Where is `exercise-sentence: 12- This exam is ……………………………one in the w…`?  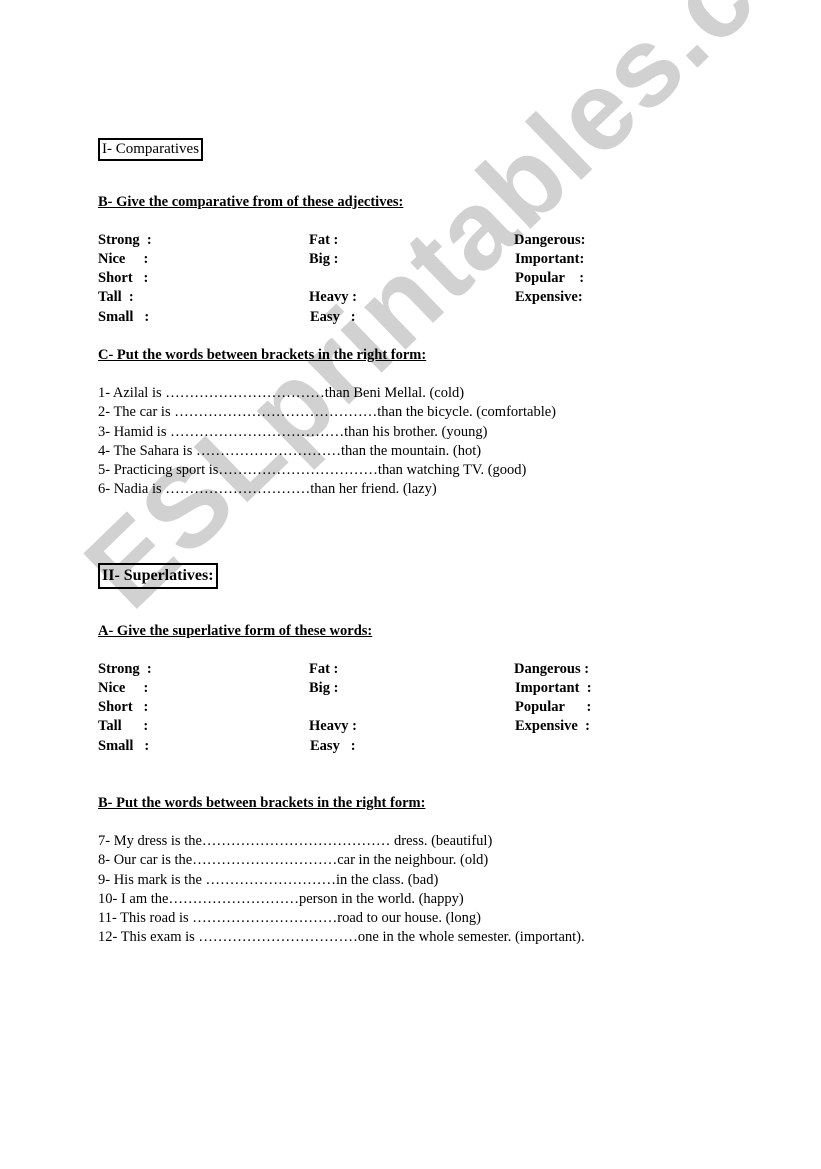 exercise-sentence: 12- This exam is ……………………………one in the w… is located at coordinates (341, 937).